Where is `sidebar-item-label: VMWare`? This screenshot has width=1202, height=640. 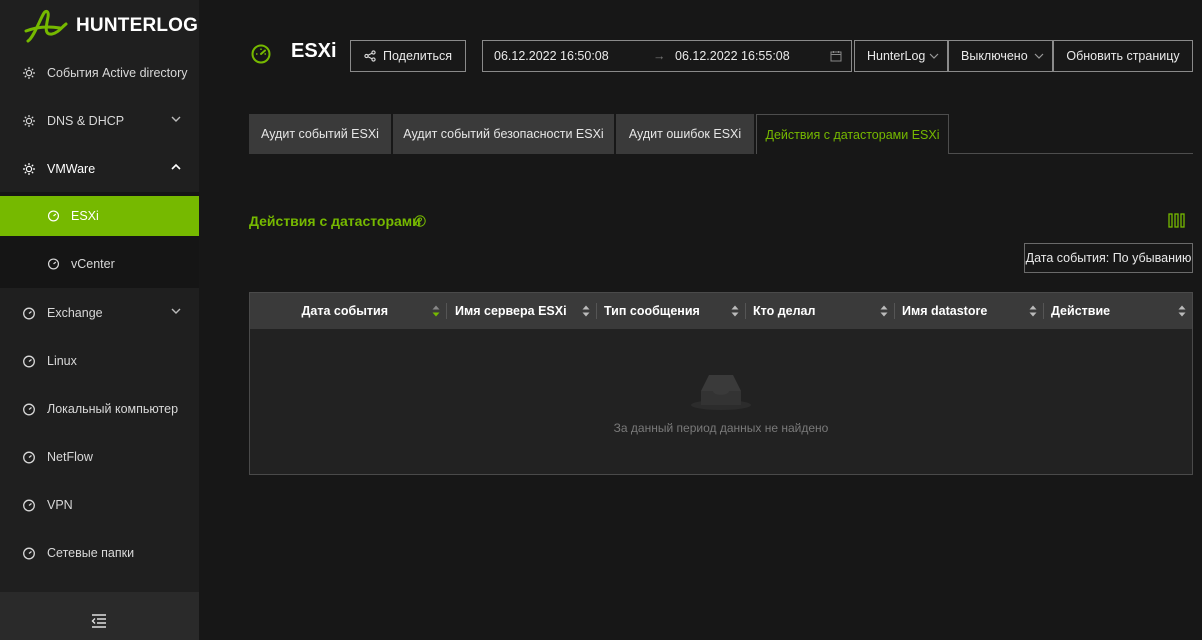
sidebar-item-label: VMWare is located at coordinates (71, 169).